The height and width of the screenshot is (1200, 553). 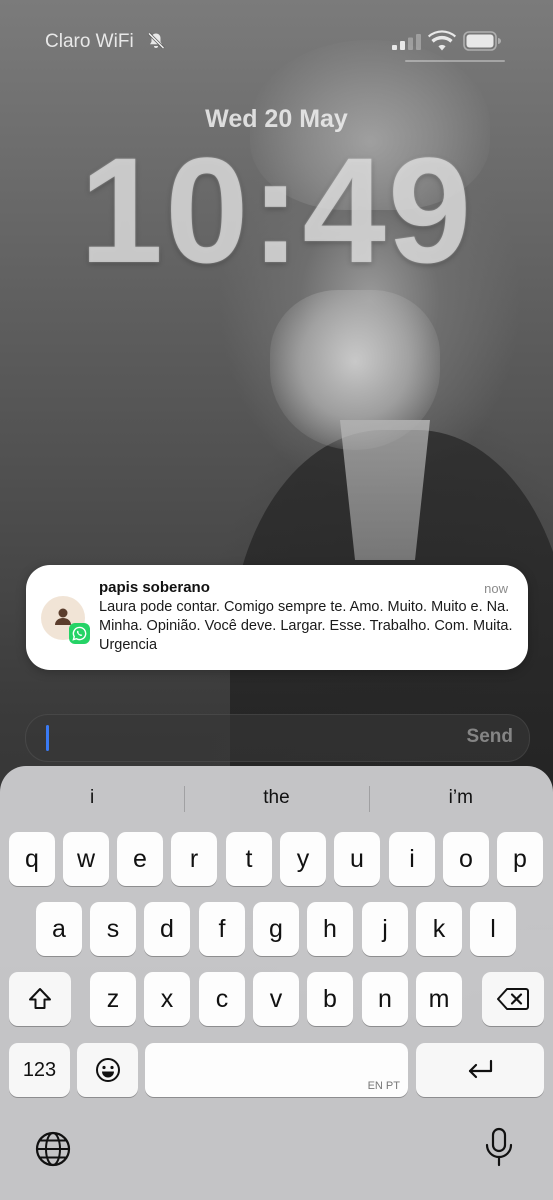 I want to click on key-l: l, so click(x=493, y=929).